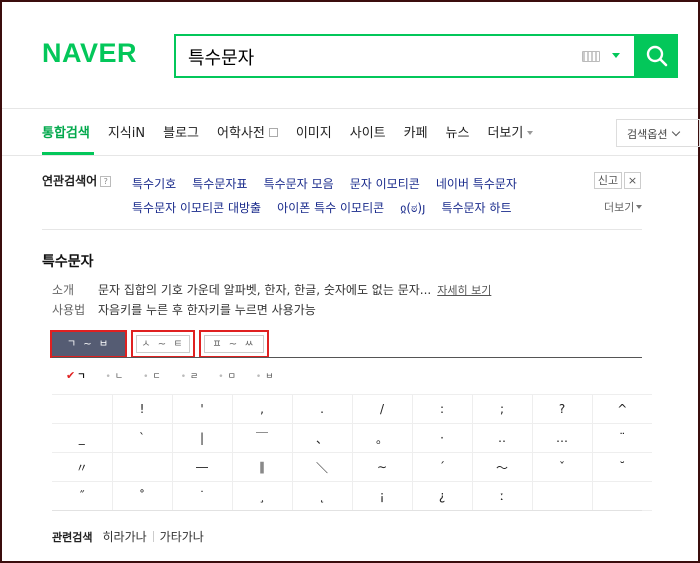  I want to click on jamo-label: ㅁ, so click(231, 377).